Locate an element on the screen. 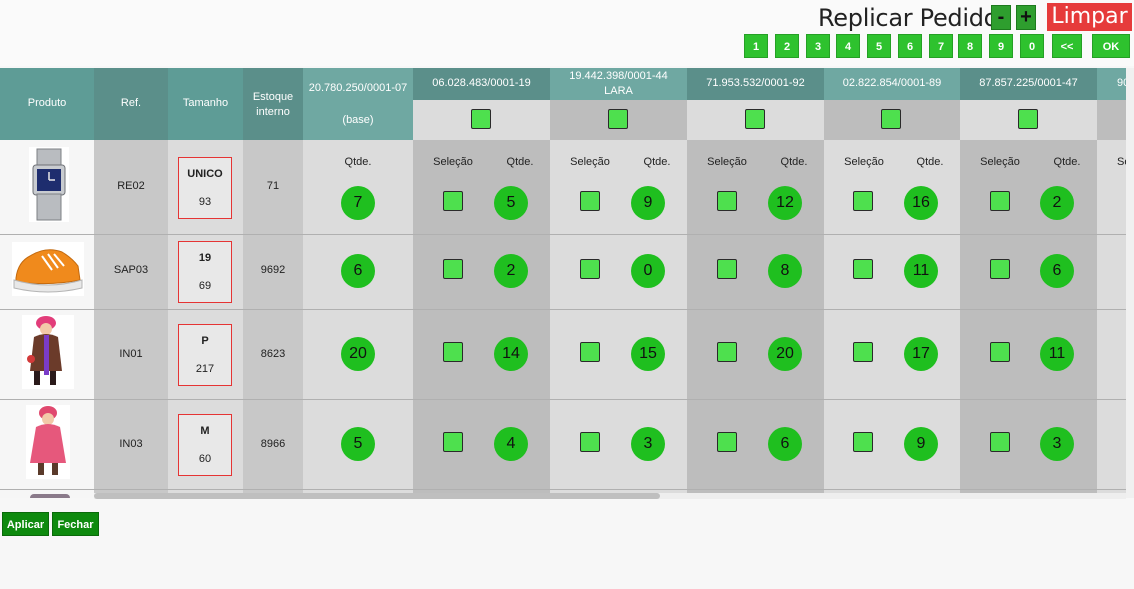 The width and height of the screenshot is (1134, 589). row-3-size: P is located at coordinates (205, 341).